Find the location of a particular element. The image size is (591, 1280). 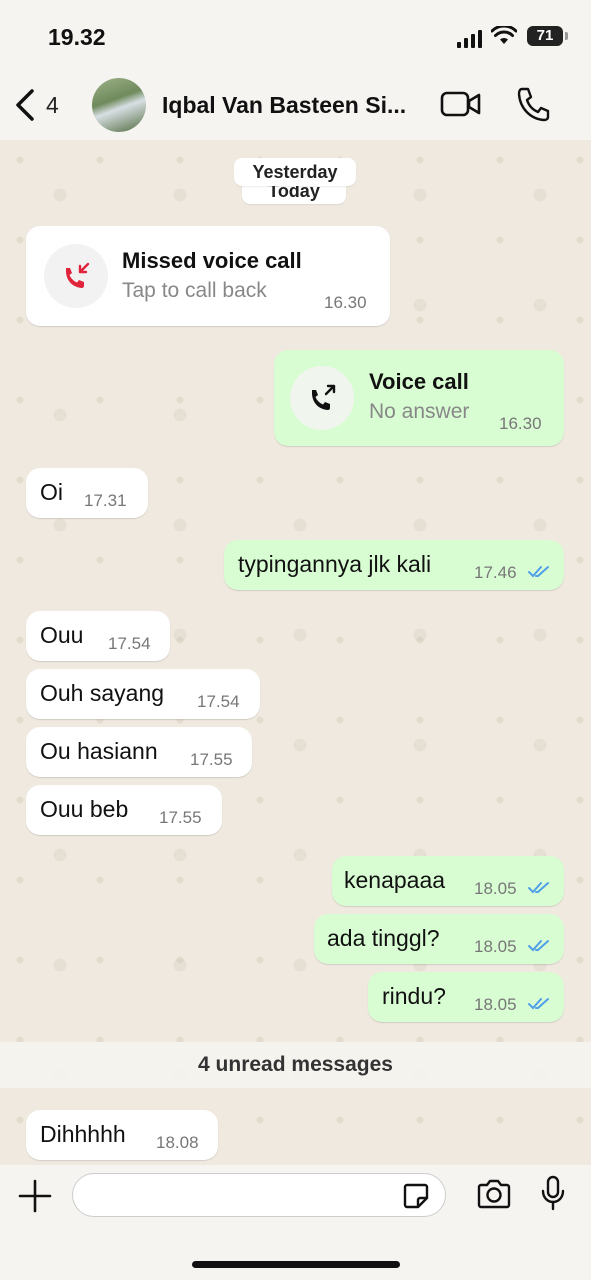

message-time: 17.46 is located at coordinates (495, 572).